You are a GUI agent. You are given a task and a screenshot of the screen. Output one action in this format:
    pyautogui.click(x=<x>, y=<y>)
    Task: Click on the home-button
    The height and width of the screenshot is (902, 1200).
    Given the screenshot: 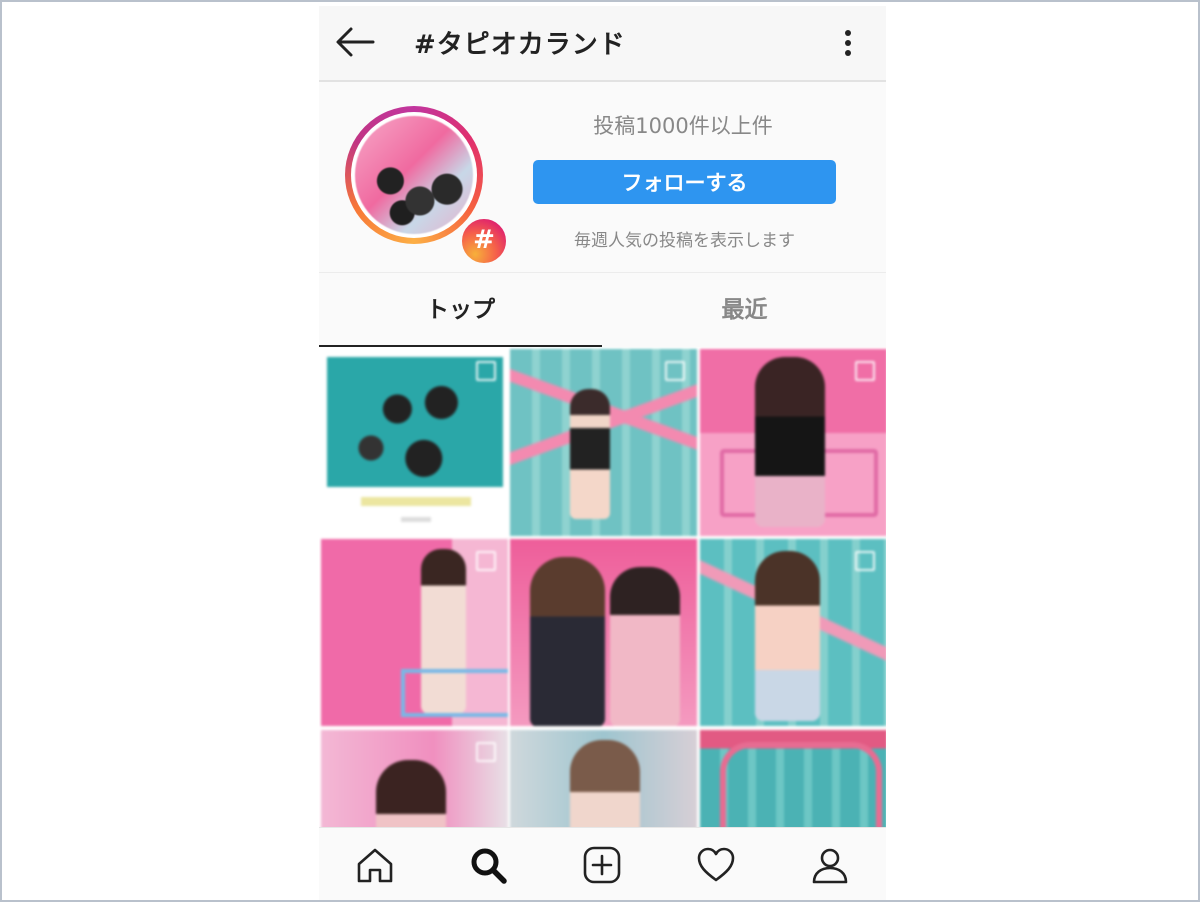 What is the action you would take?
    pyautogui.click(x=375, y=865)
    